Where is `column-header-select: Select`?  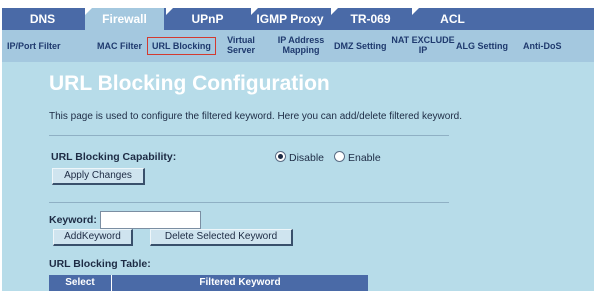 column-header-select: Select is located at coordinates (80, 282).